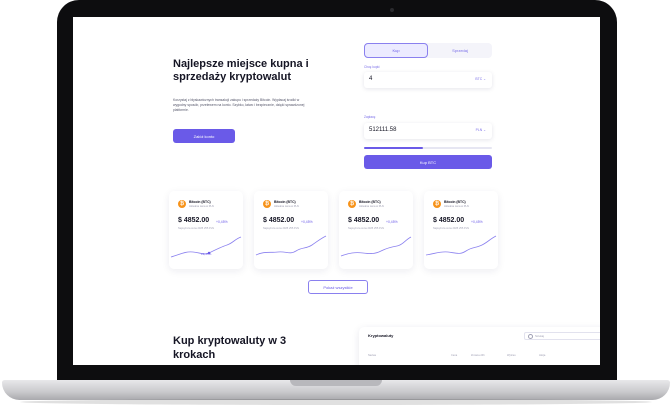  What do you see at coordinates (383, 130) in the screenshot?
I see `pay-value: 512111.58` at bounding box center [383, 130].